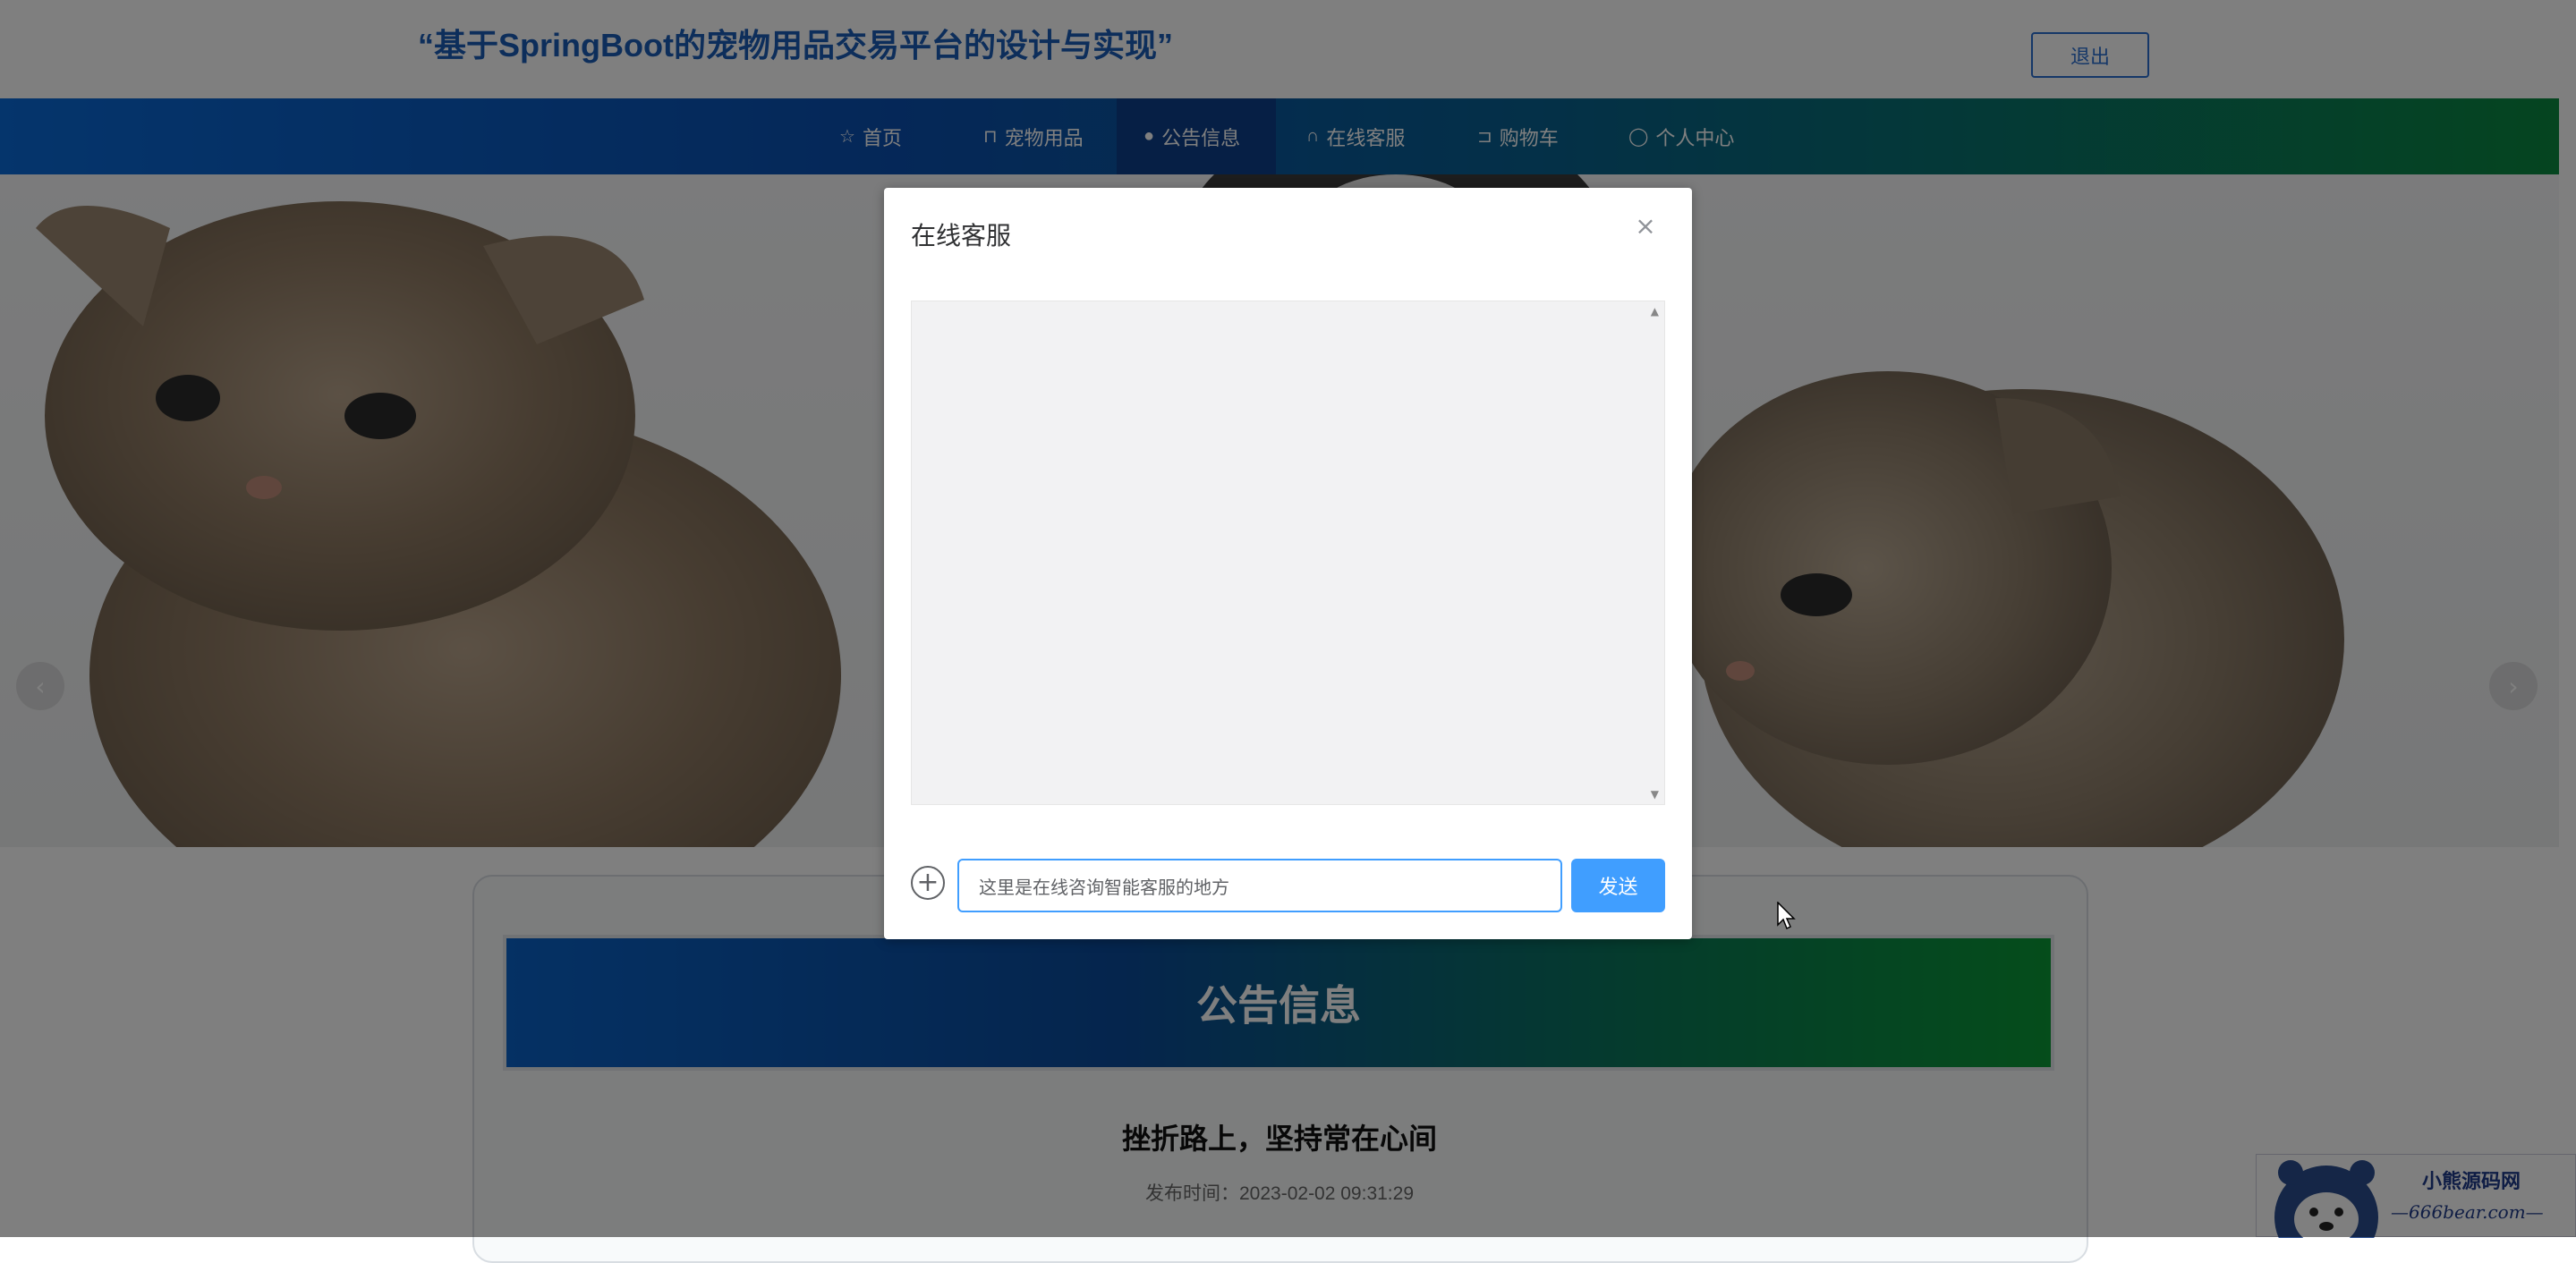 This screenshot has width=2576, height=1263. I want to click on scroll-down-icon: ▼, so click(1655, 794).